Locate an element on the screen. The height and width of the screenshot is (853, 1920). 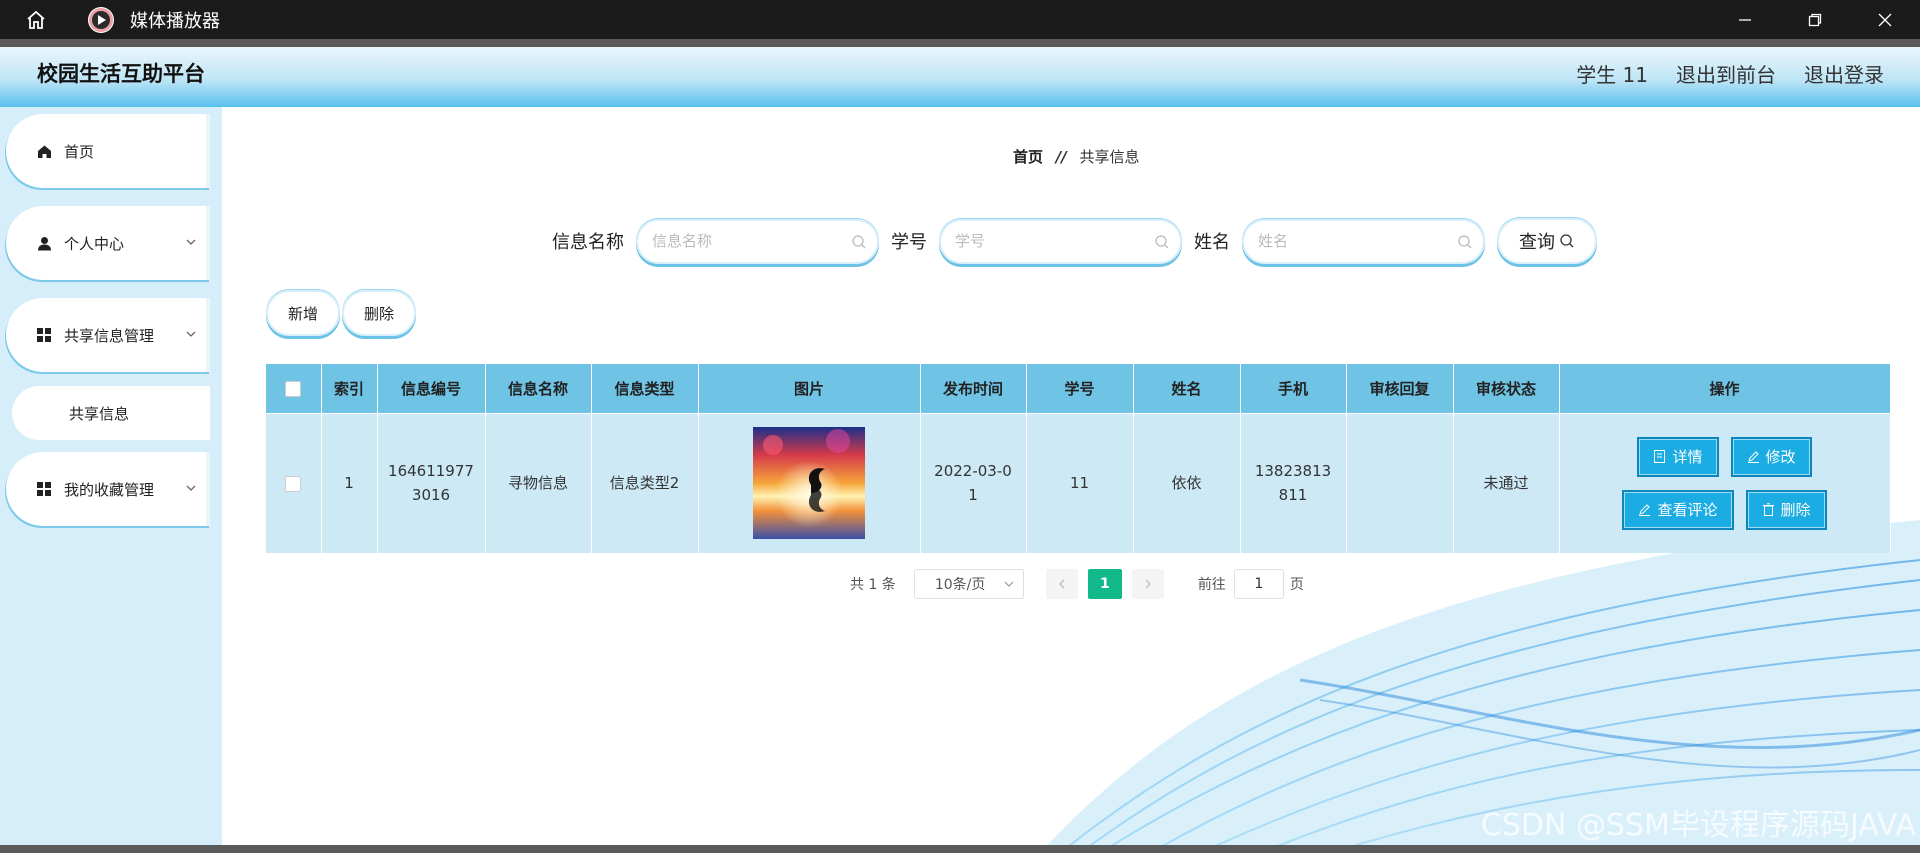
prev-page-button is located at coordinates (1061, 583).